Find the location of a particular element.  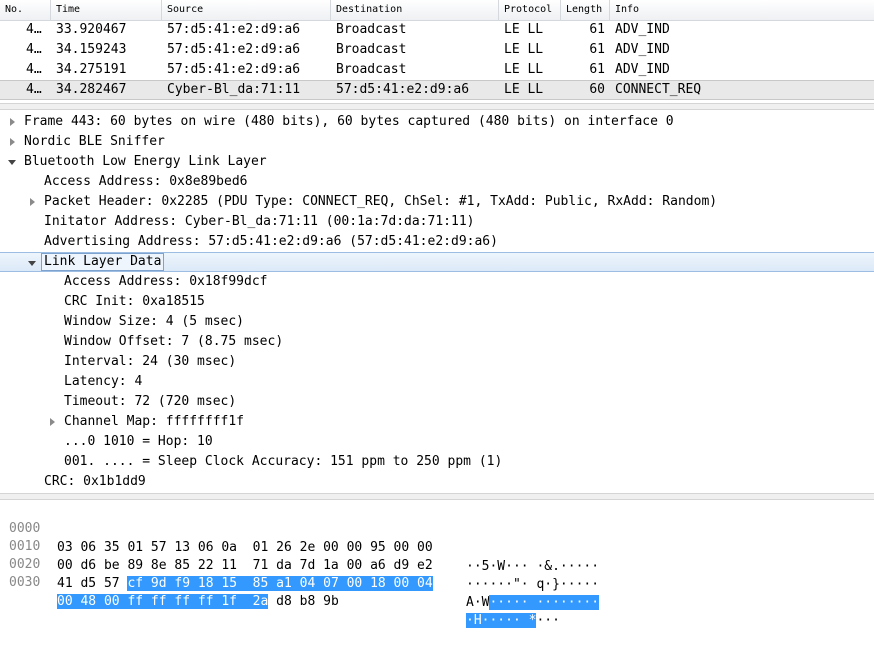

tree-item-access-address: Access Address: 0x8e89bed6 is located at coordinates (437, 182).